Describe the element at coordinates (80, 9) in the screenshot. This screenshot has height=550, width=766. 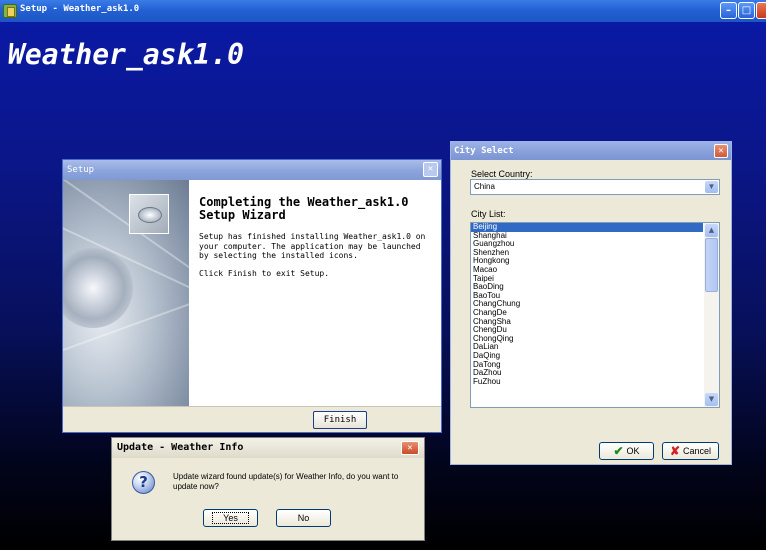
I see `window-title: Setup - Weather_ask1.0` at that location.